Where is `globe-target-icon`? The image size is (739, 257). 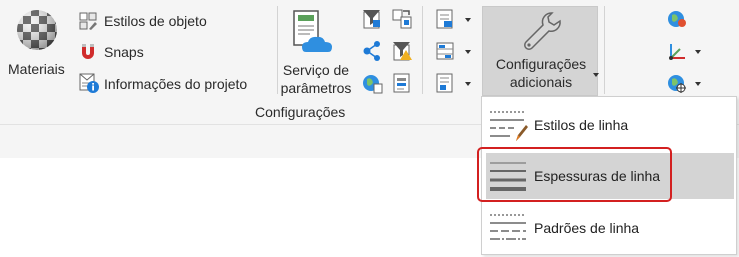
globe-target-icon is located at coordinates (677, 84).